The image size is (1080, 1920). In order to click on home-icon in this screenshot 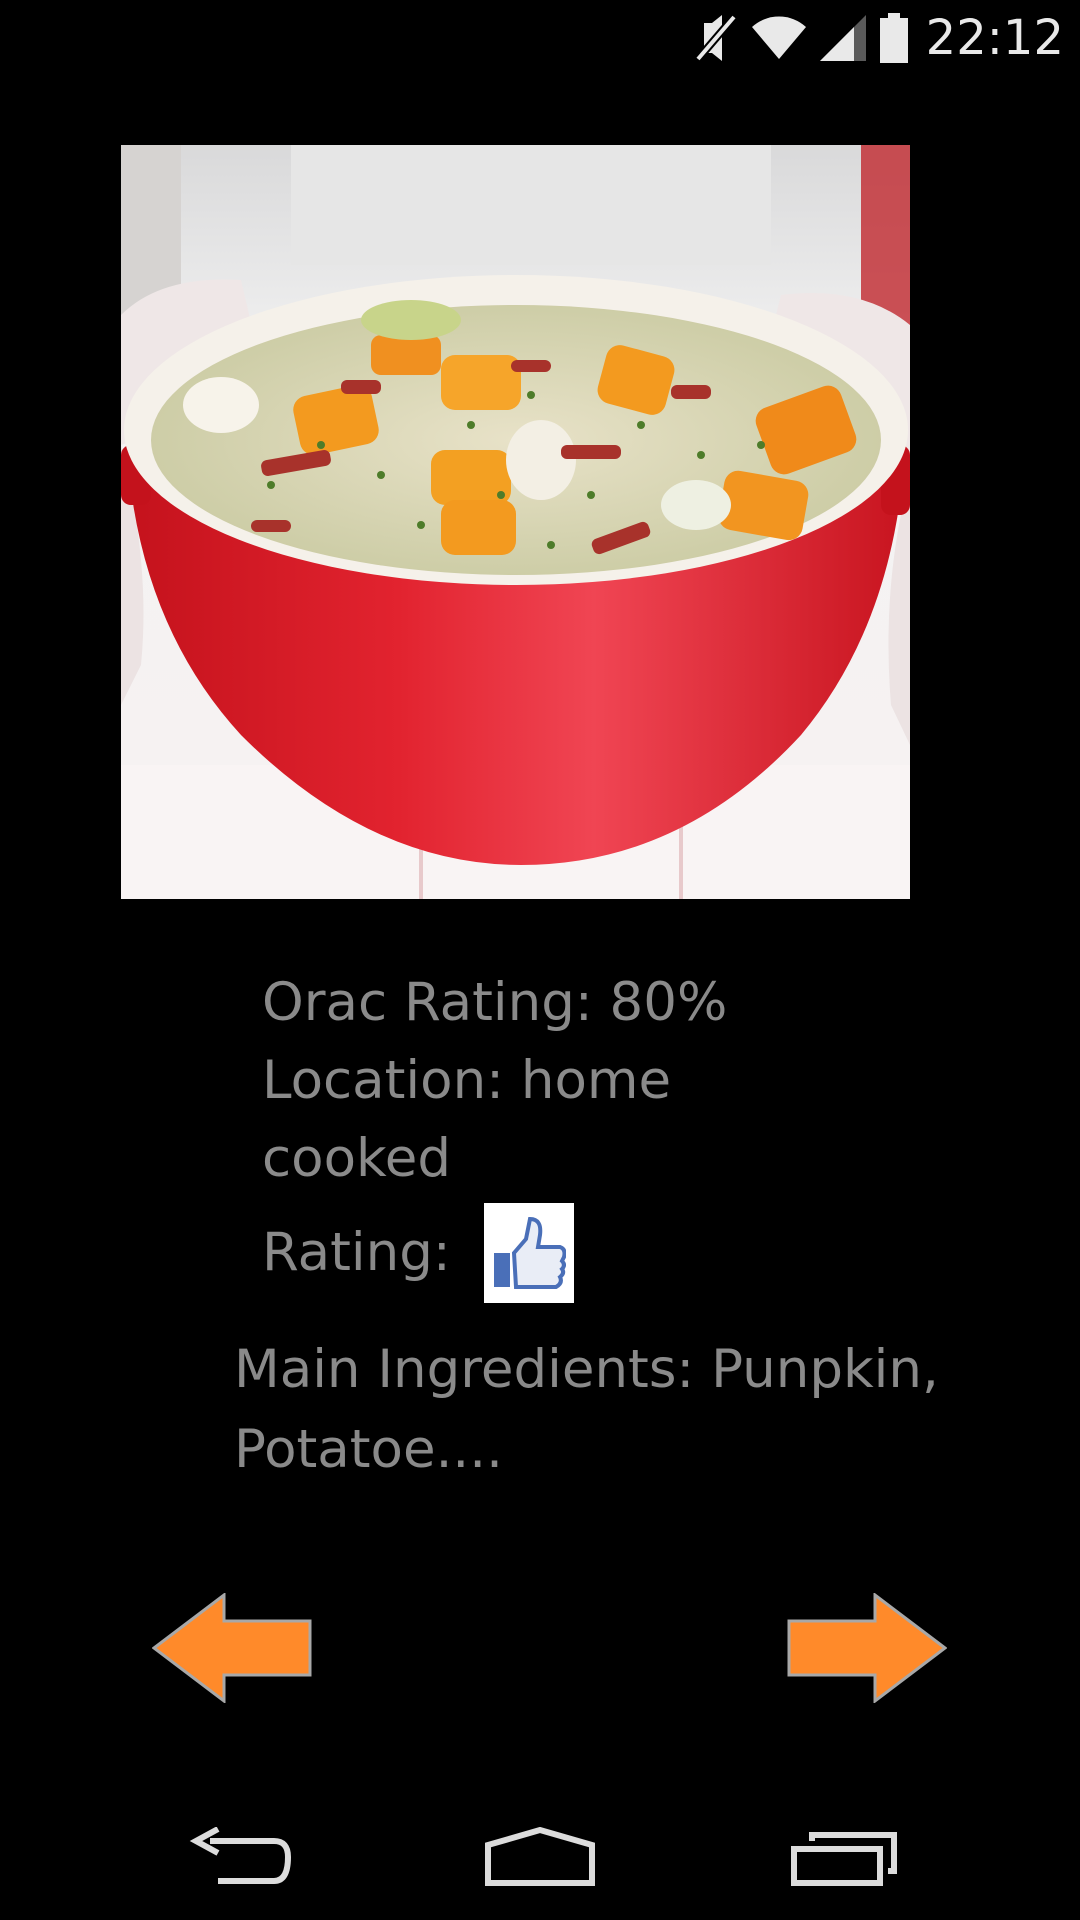, I will do `click(540, 1856)`.